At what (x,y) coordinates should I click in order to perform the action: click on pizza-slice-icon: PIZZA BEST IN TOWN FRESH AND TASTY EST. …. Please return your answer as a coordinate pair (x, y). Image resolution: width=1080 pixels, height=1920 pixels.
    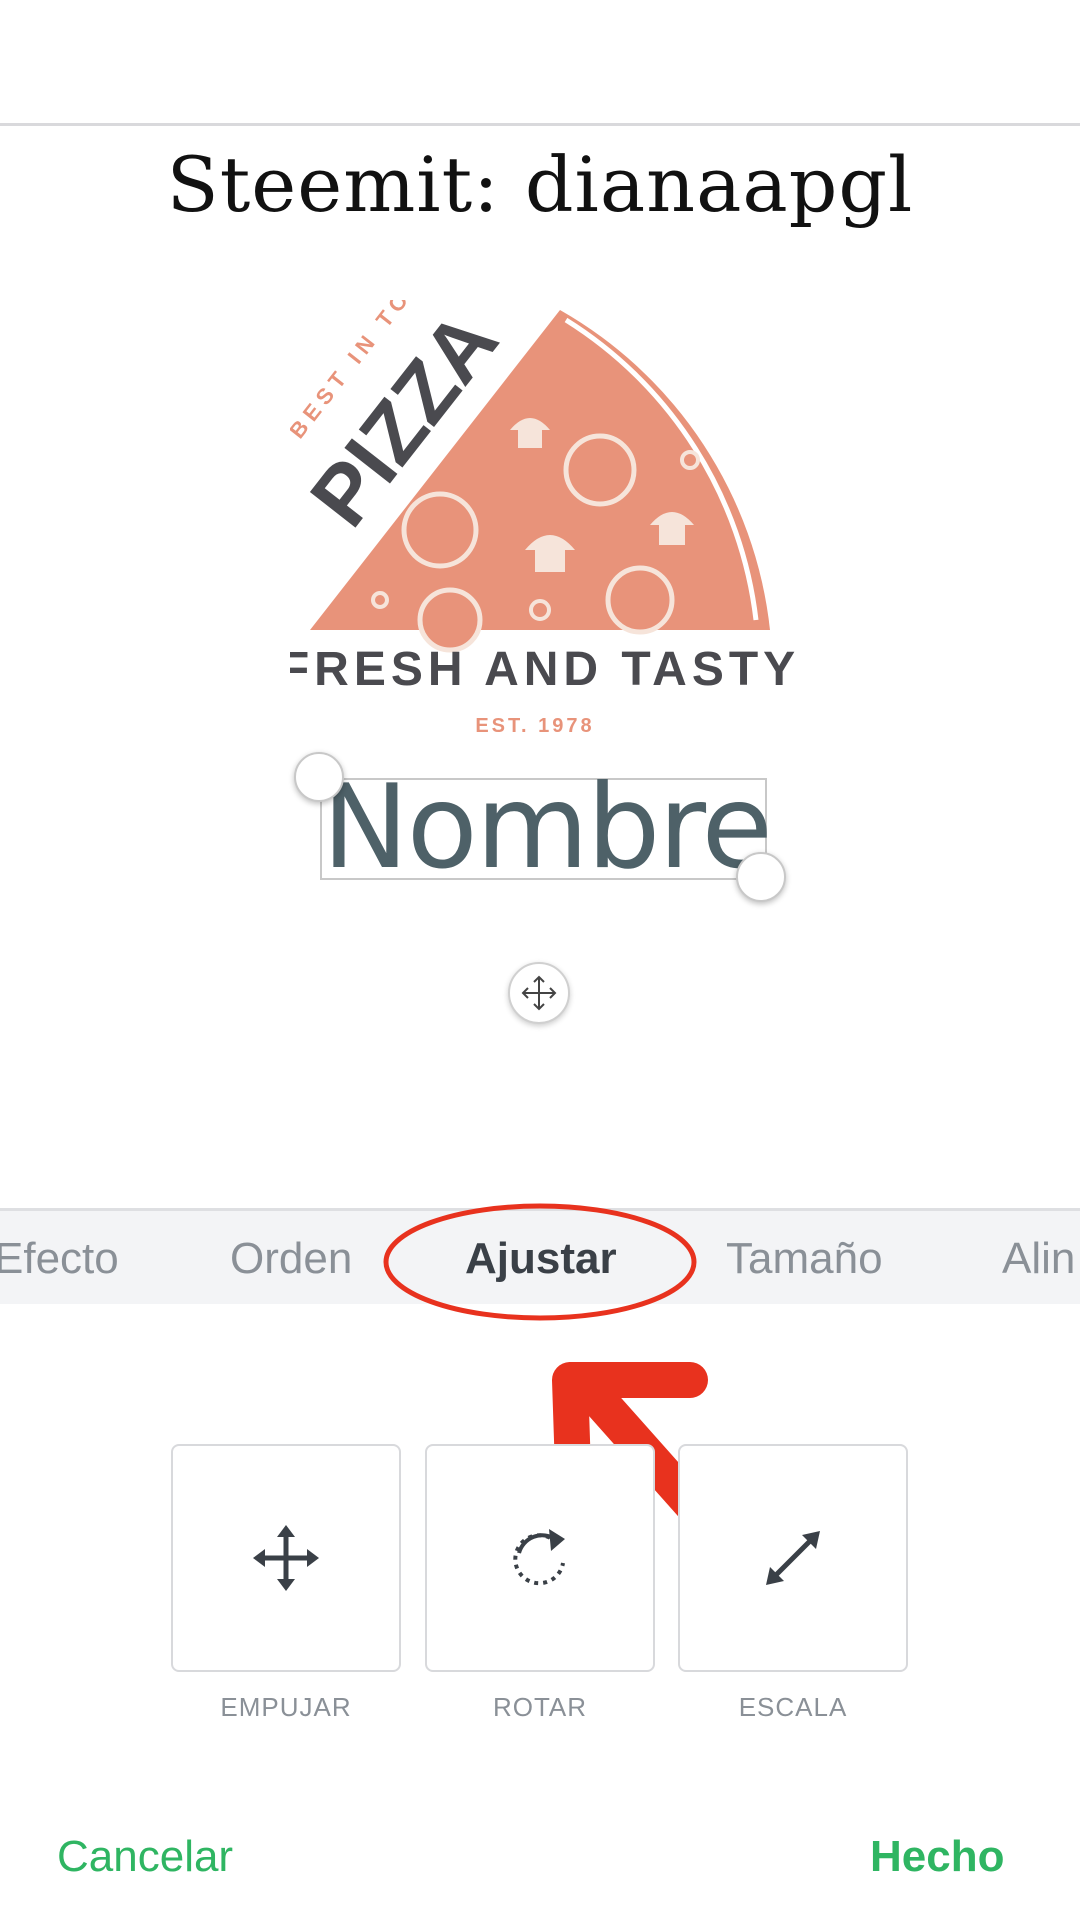
    Looking at the image, I should click on (545, 518).